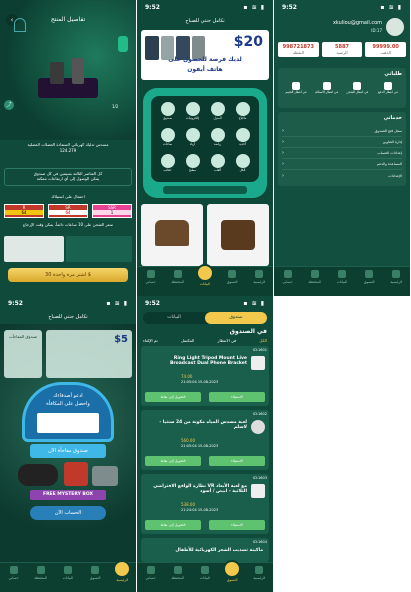 Image resolution: width=411 pixels, height=592 pixels. What do you see at coordinates (242, 165) in the screenshot?
I see `category-item: الكل` at bounding box center [242, 165].